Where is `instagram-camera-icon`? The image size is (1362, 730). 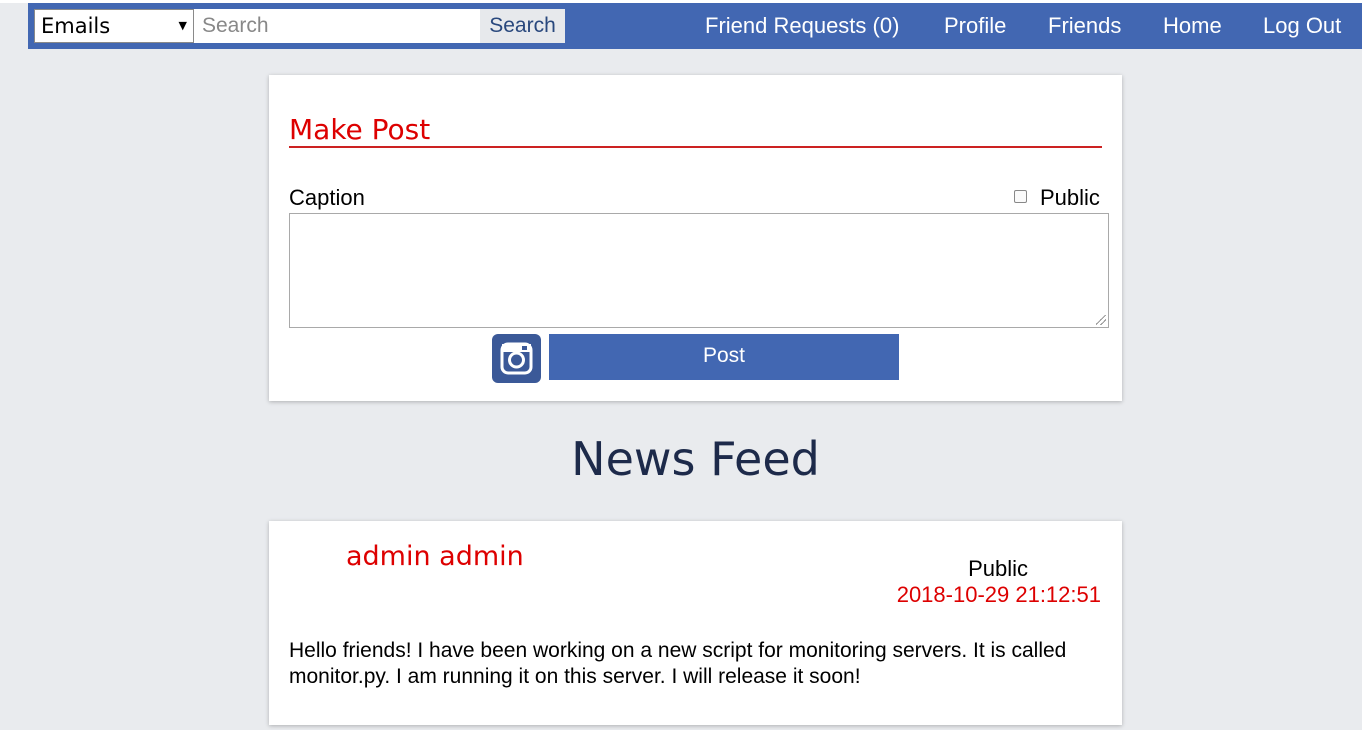 instagram-camera-icon is located at coordinates (516, 358).